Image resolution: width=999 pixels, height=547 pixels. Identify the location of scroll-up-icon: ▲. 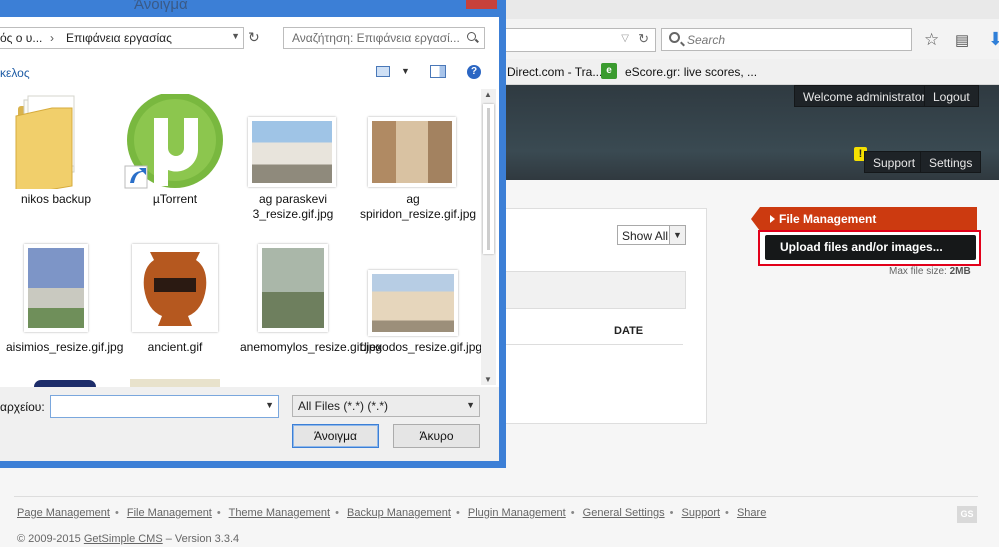
(488, 94).